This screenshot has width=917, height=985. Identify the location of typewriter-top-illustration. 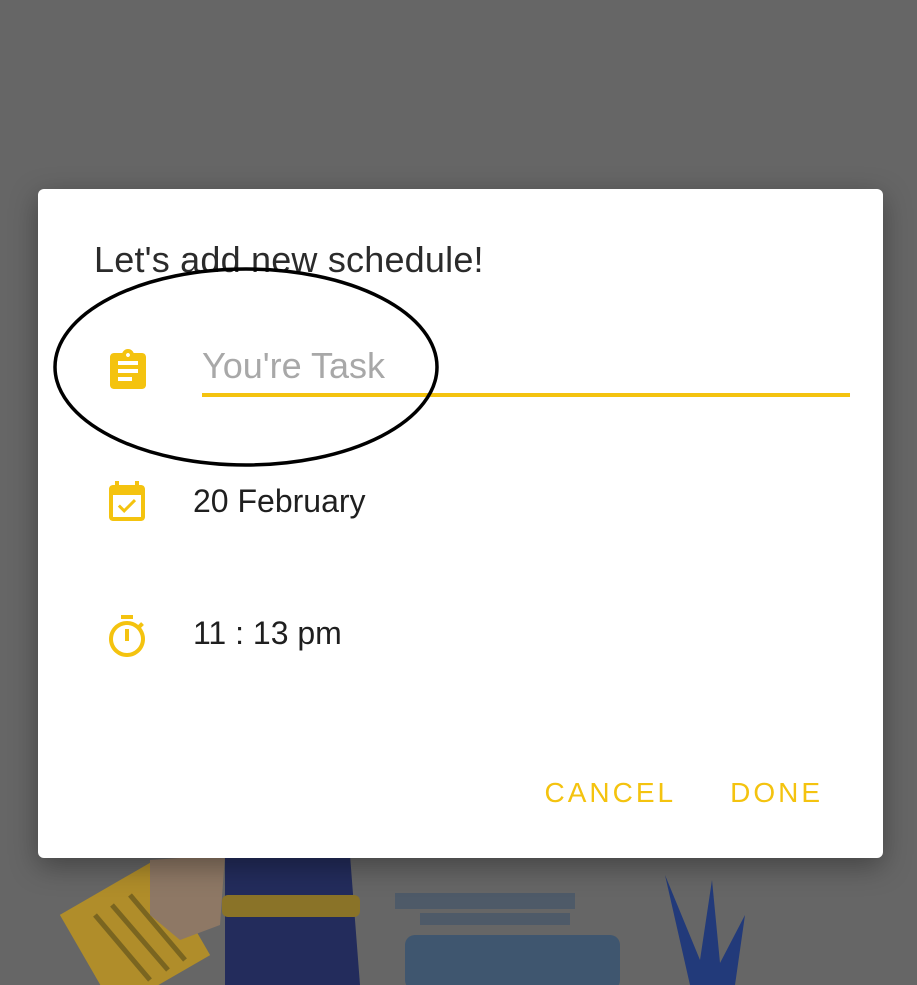
(485, 901).